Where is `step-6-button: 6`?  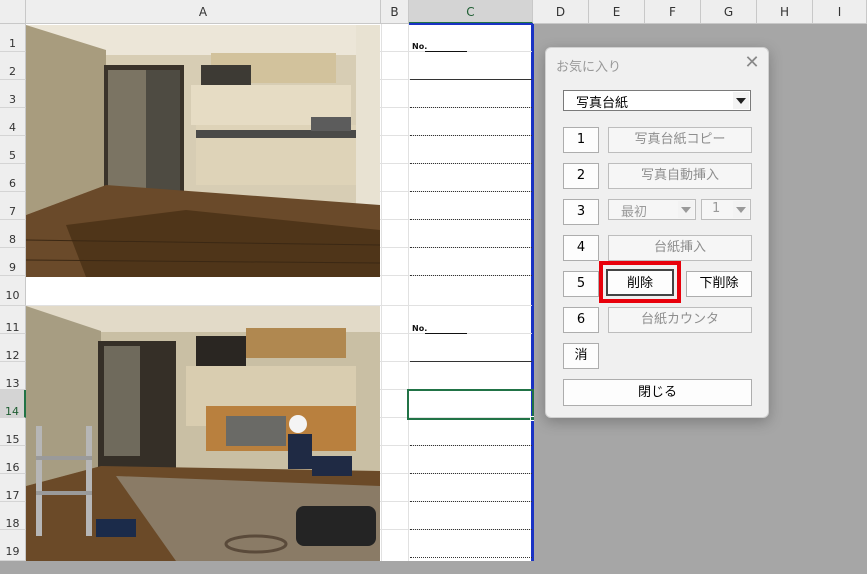
step-6-button: 6 is located at coordinates (581, 320).